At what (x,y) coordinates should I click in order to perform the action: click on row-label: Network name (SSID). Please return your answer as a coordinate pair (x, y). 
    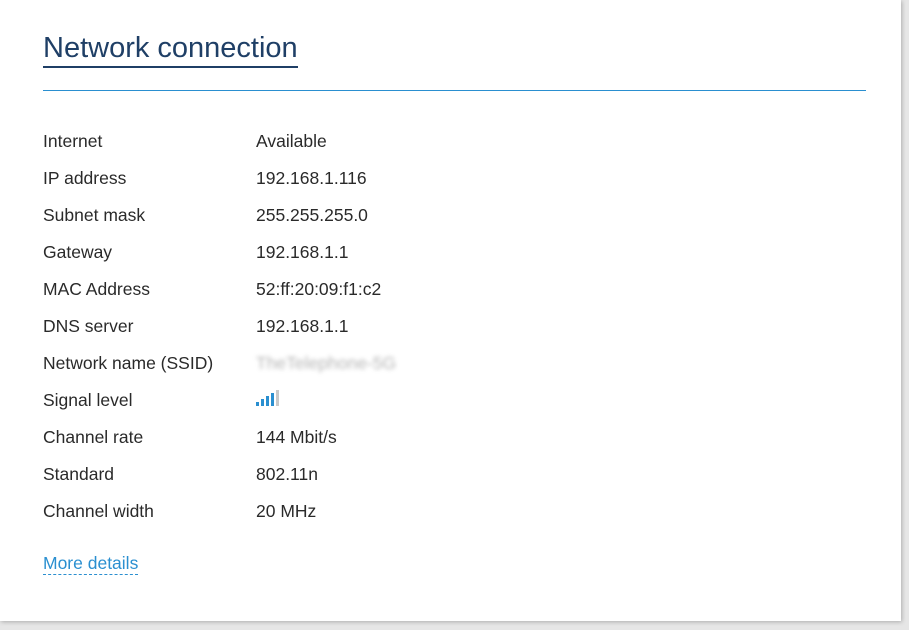
    Looking at the image, I should click on (128, 363).